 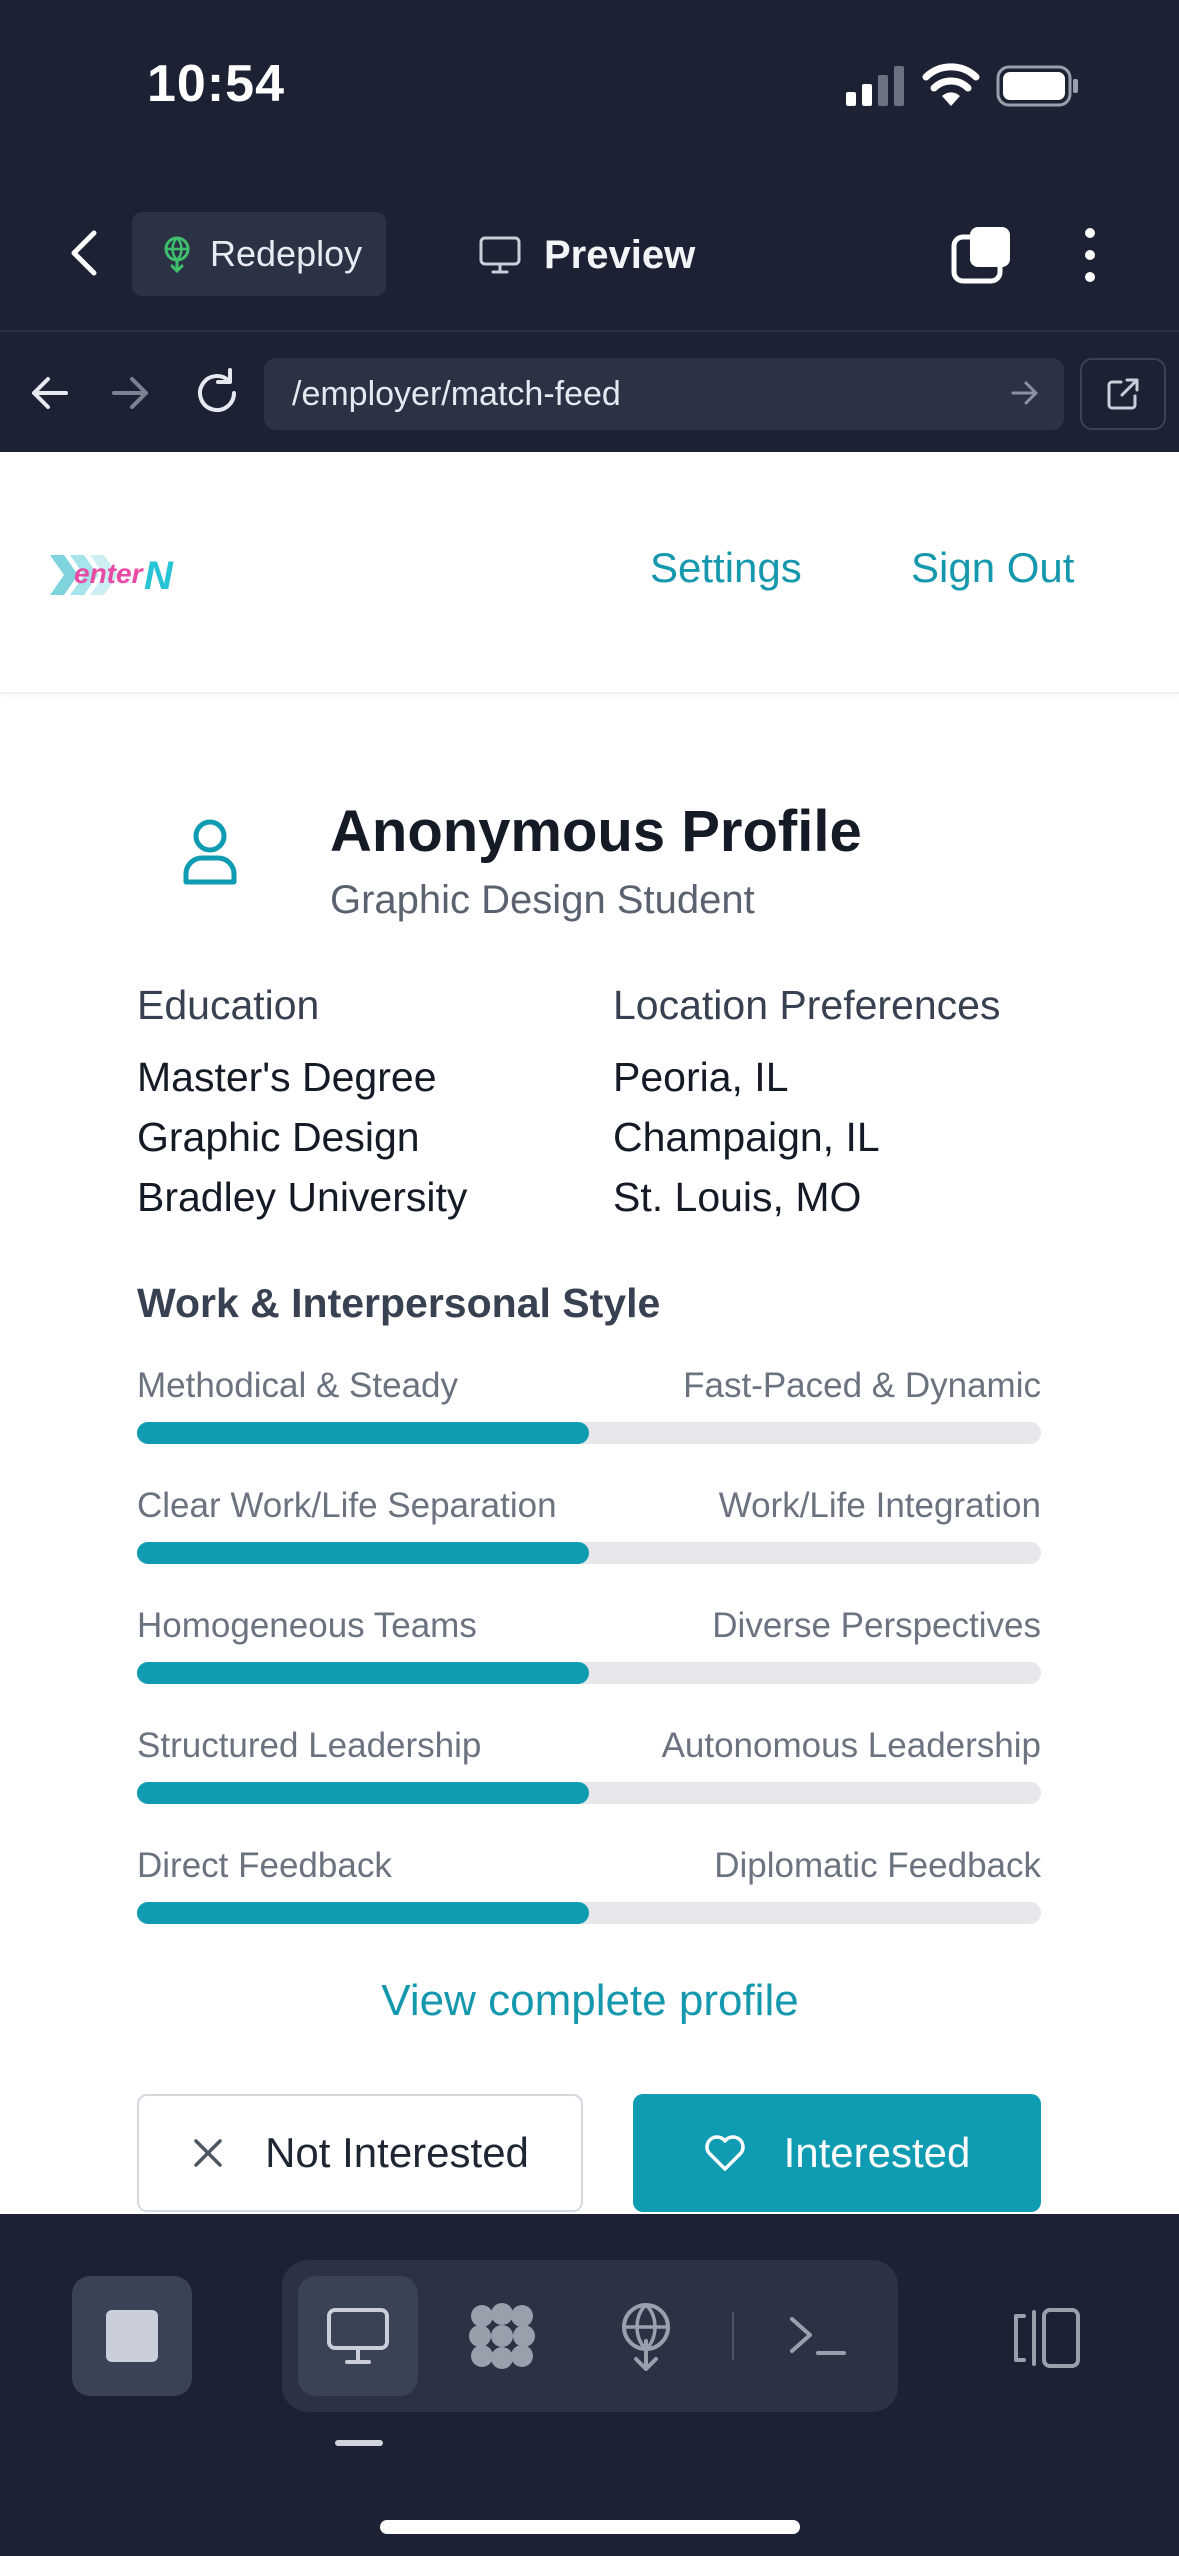 I want to click on sign-out-link: Sign Out, so click(x=992, y=568).